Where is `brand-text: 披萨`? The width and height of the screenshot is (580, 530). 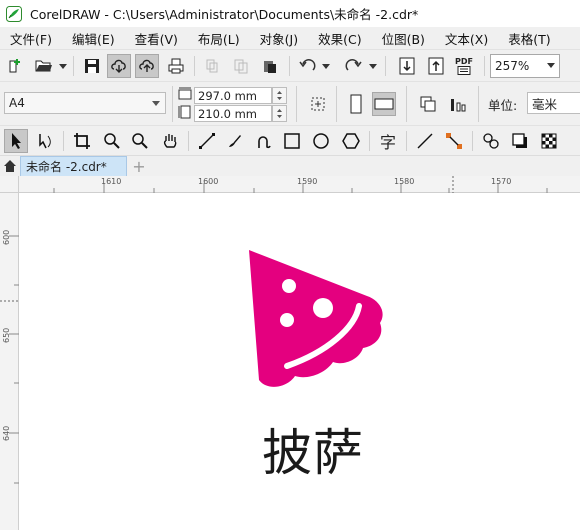 brand-text: 披萨 is located at coordinates (313, 449).